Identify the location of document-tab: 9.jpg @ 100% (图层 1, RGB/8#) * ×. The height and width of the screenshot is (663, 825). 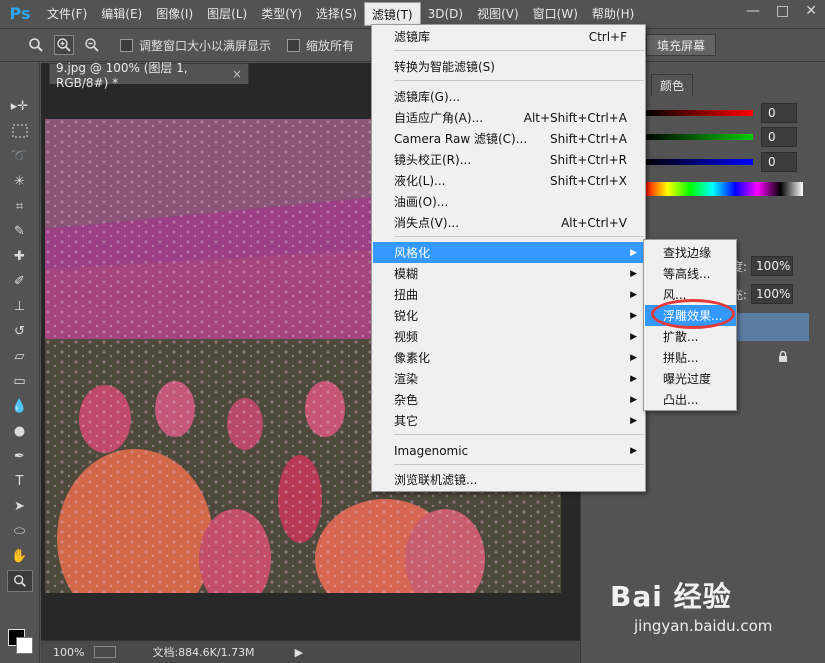
(149, 75).